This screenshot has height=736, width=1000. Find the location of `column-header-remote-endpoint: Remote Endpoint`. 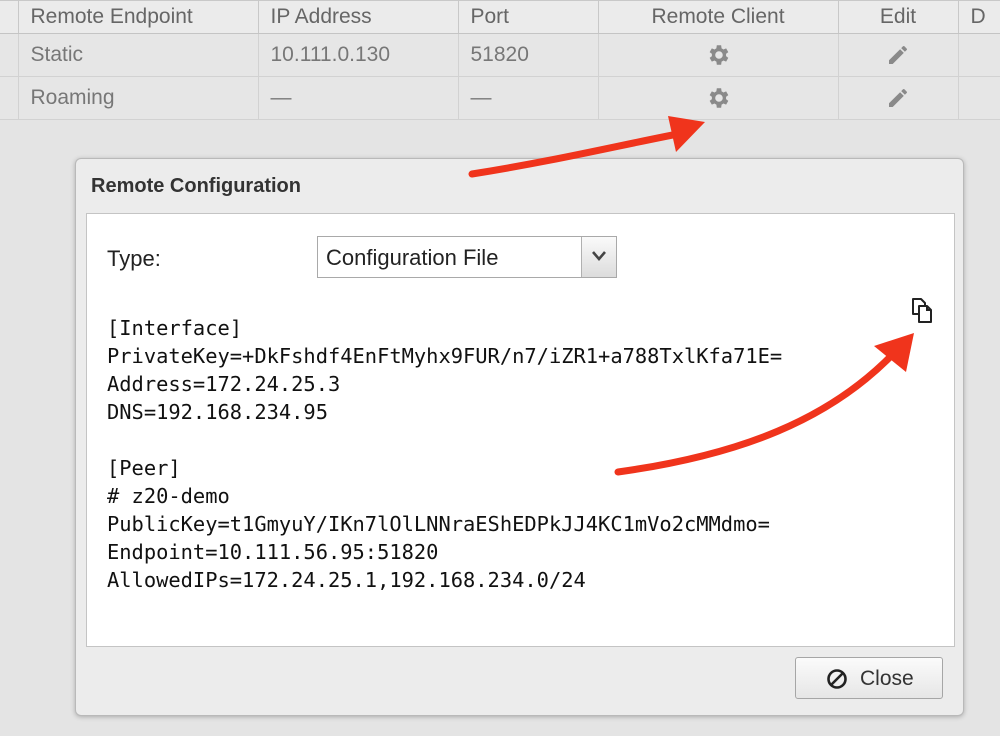

column-header-remote-endpoint: Remote Endpoint is located at coordinates (138, 17).